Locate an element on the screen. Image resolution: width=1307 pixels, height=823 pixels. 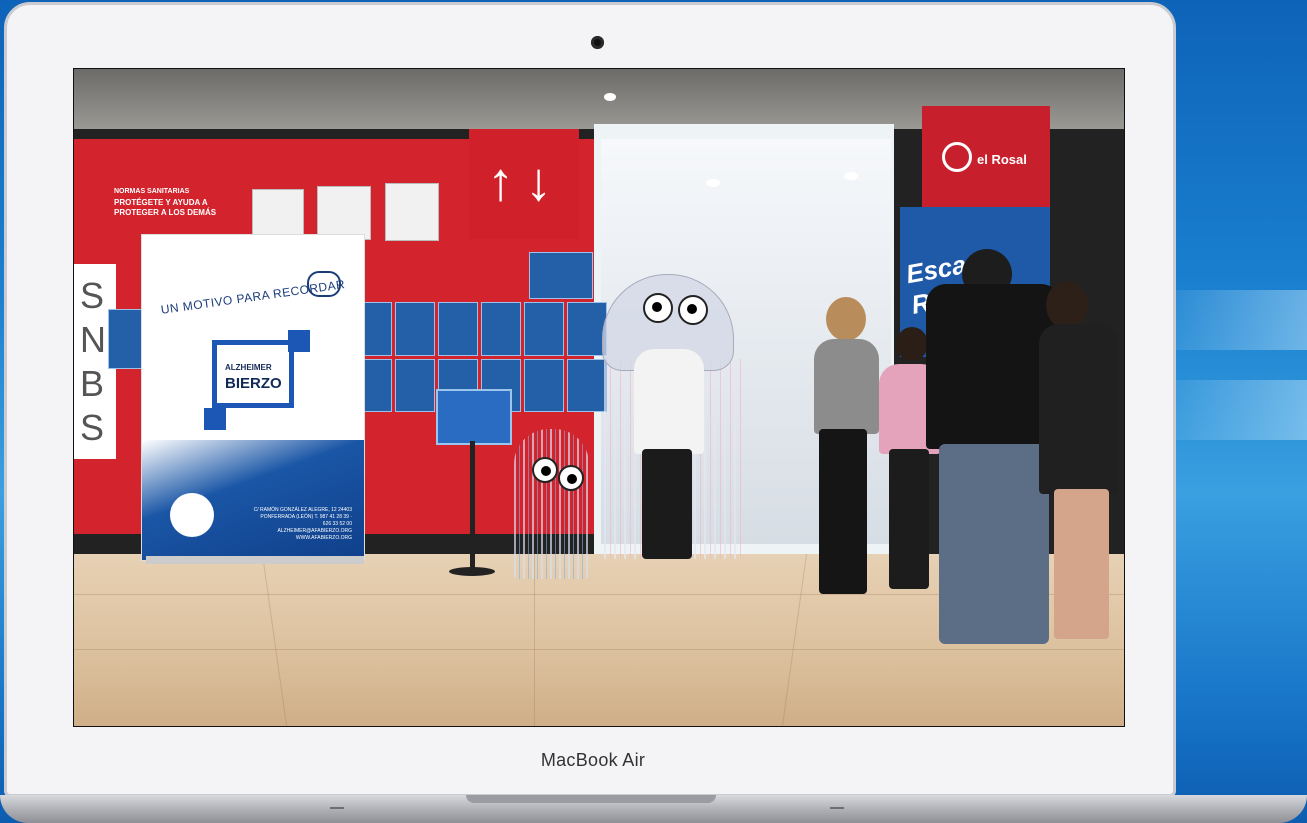
logo-line-2: BIERZO is located at coordinates (253, 383).